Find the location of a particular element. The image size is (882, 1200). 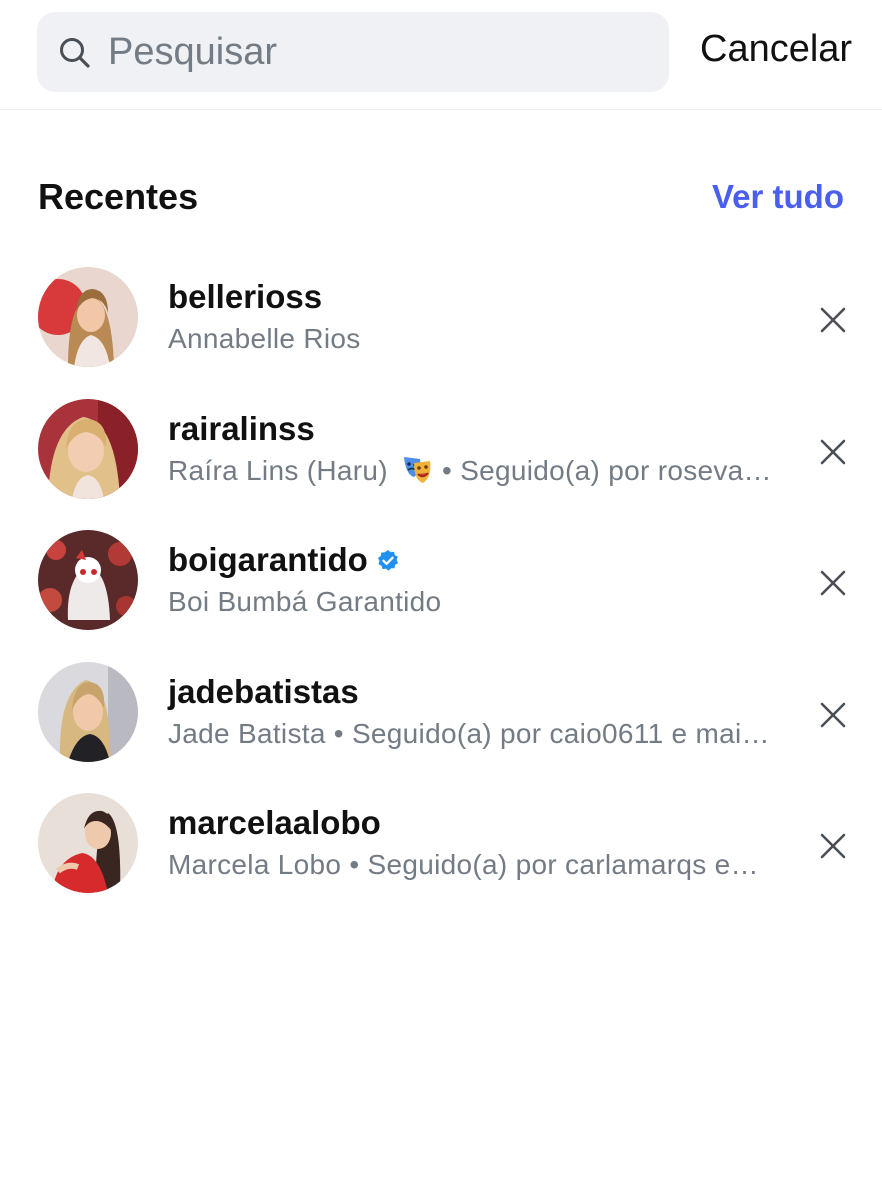

subtitle: Boi Bumbá Garantido is located at coordinates (305, 601).